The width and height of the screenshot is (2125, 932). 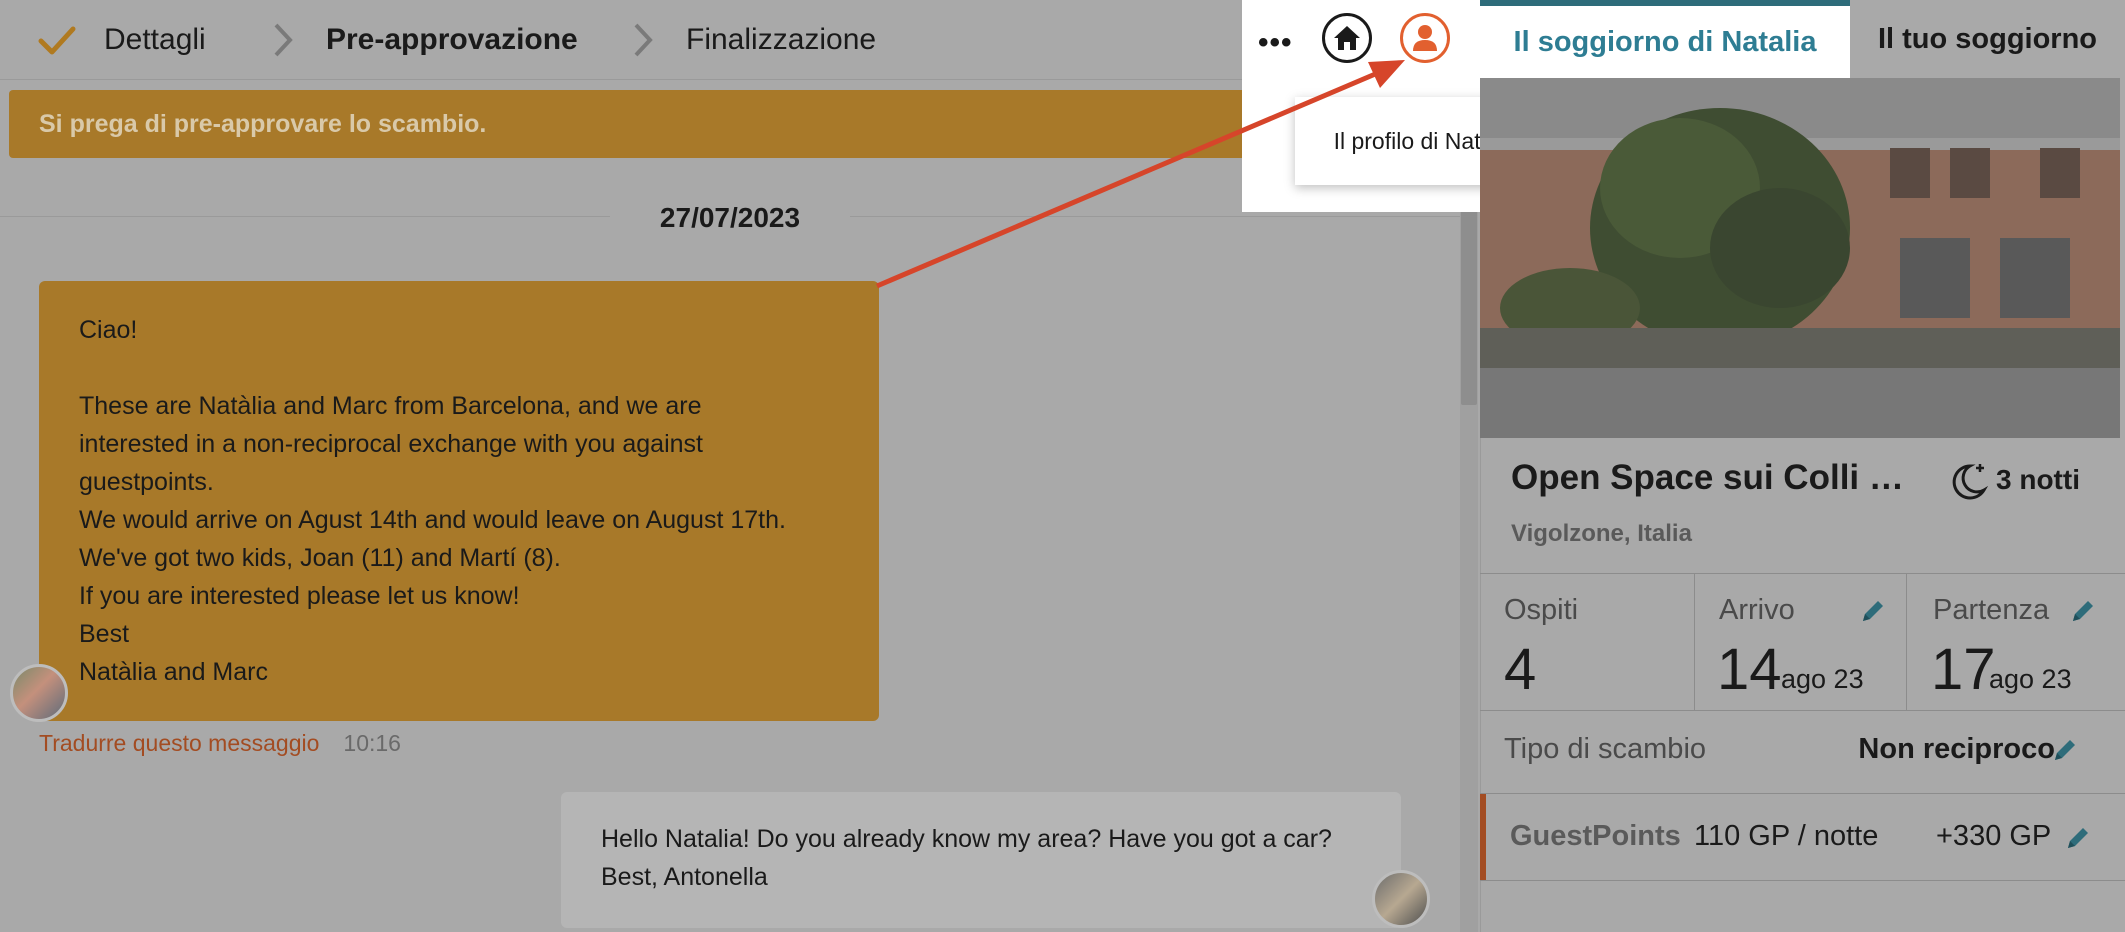 I want to click on message-meta: Tradurre questo messaggio 10:16, so click(x=220, y=743).